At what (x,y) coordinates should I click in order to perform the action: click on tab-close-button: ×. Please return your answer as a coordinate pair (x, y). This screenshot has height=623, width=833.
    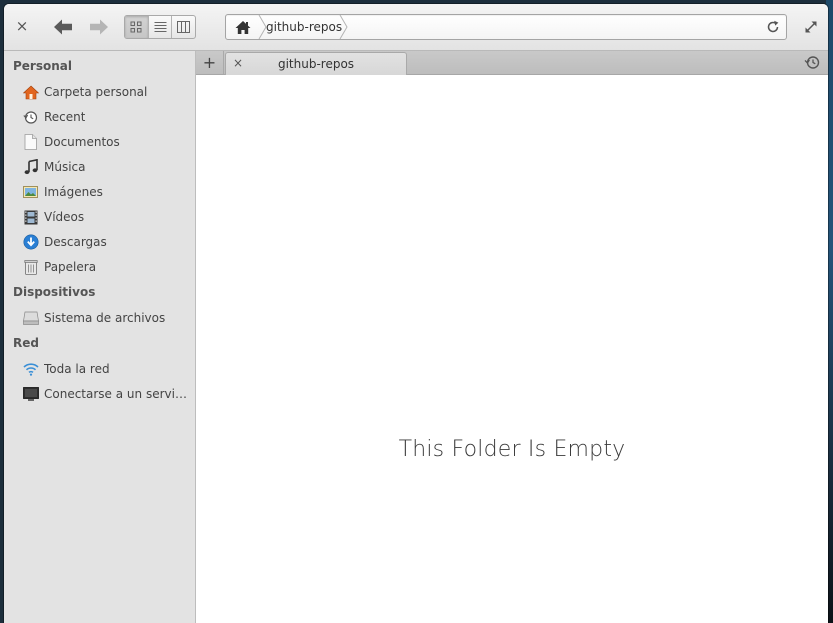
    Looking at the image, I should click on (238, 63).